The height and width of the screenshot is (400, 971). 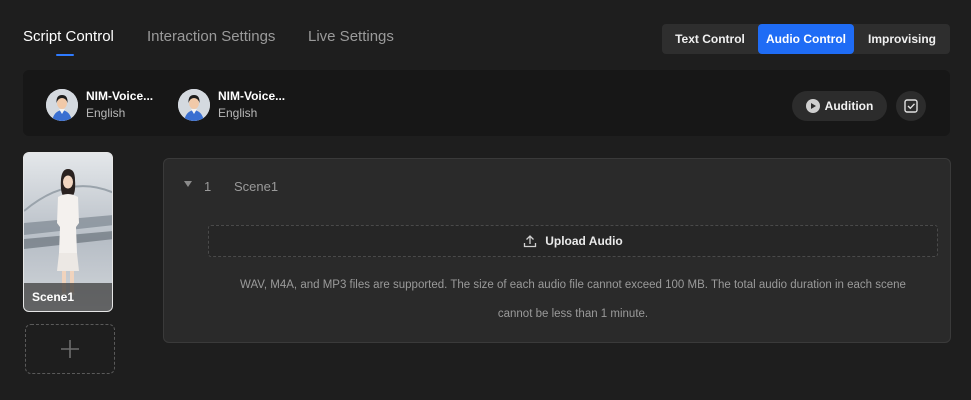 What do you see at coordinates (710, 39) in the screenshot?
I see `text-control-button: Text Control` at bounding box center [710, 39].